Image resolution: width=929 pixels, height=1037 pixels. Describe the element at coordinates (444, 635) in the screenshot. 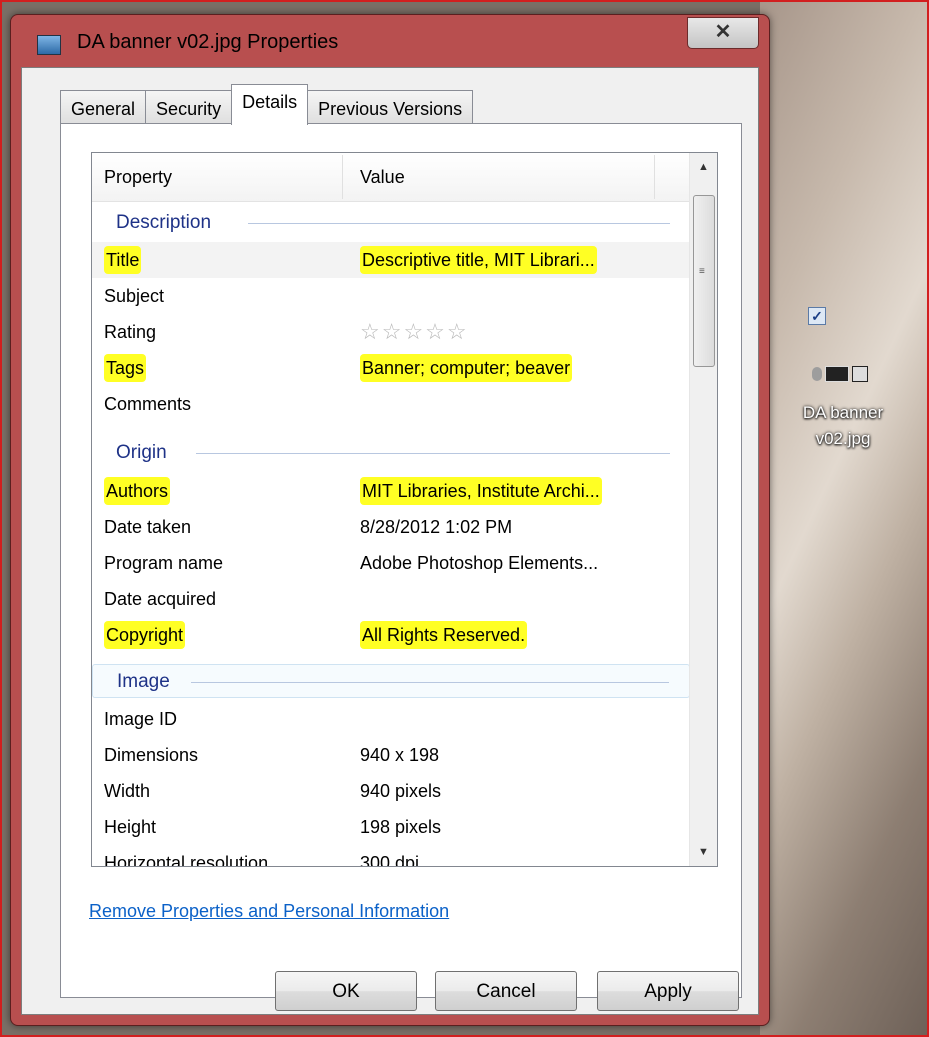

I see `property-value: All Rights Reserved.` at that location.